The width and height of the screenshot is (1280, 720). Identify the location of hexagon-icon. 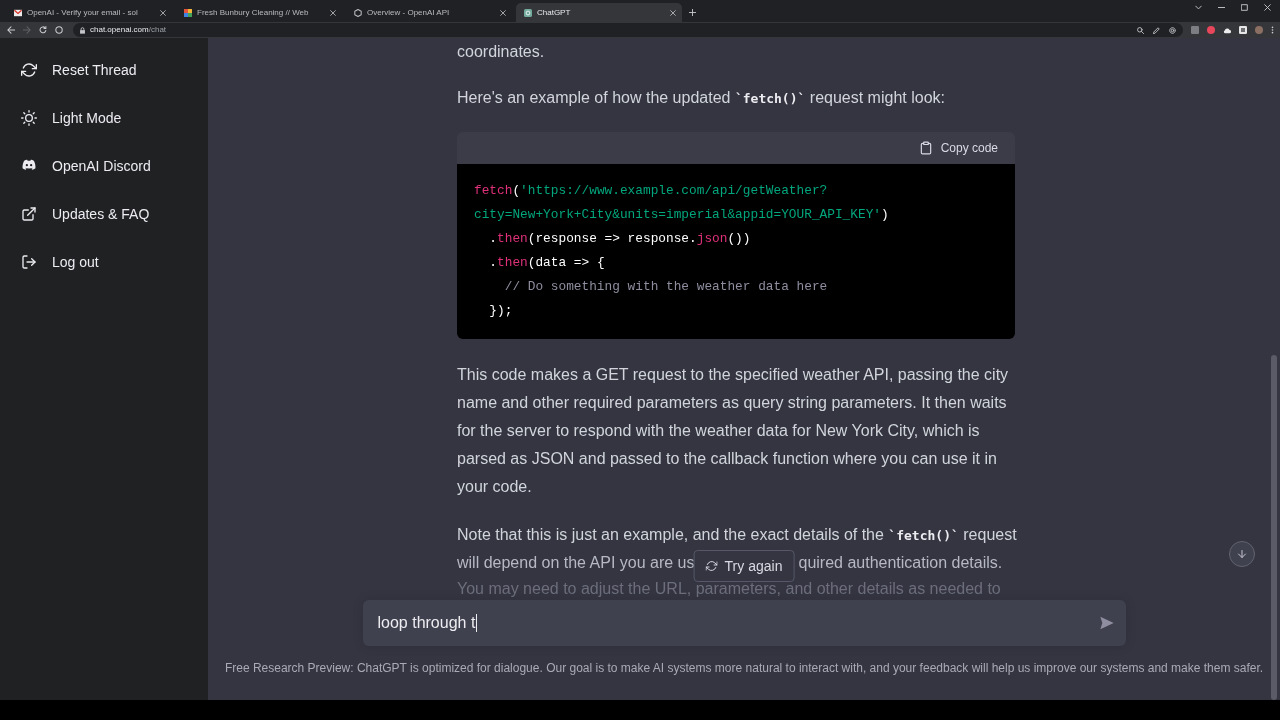
(358, 12).